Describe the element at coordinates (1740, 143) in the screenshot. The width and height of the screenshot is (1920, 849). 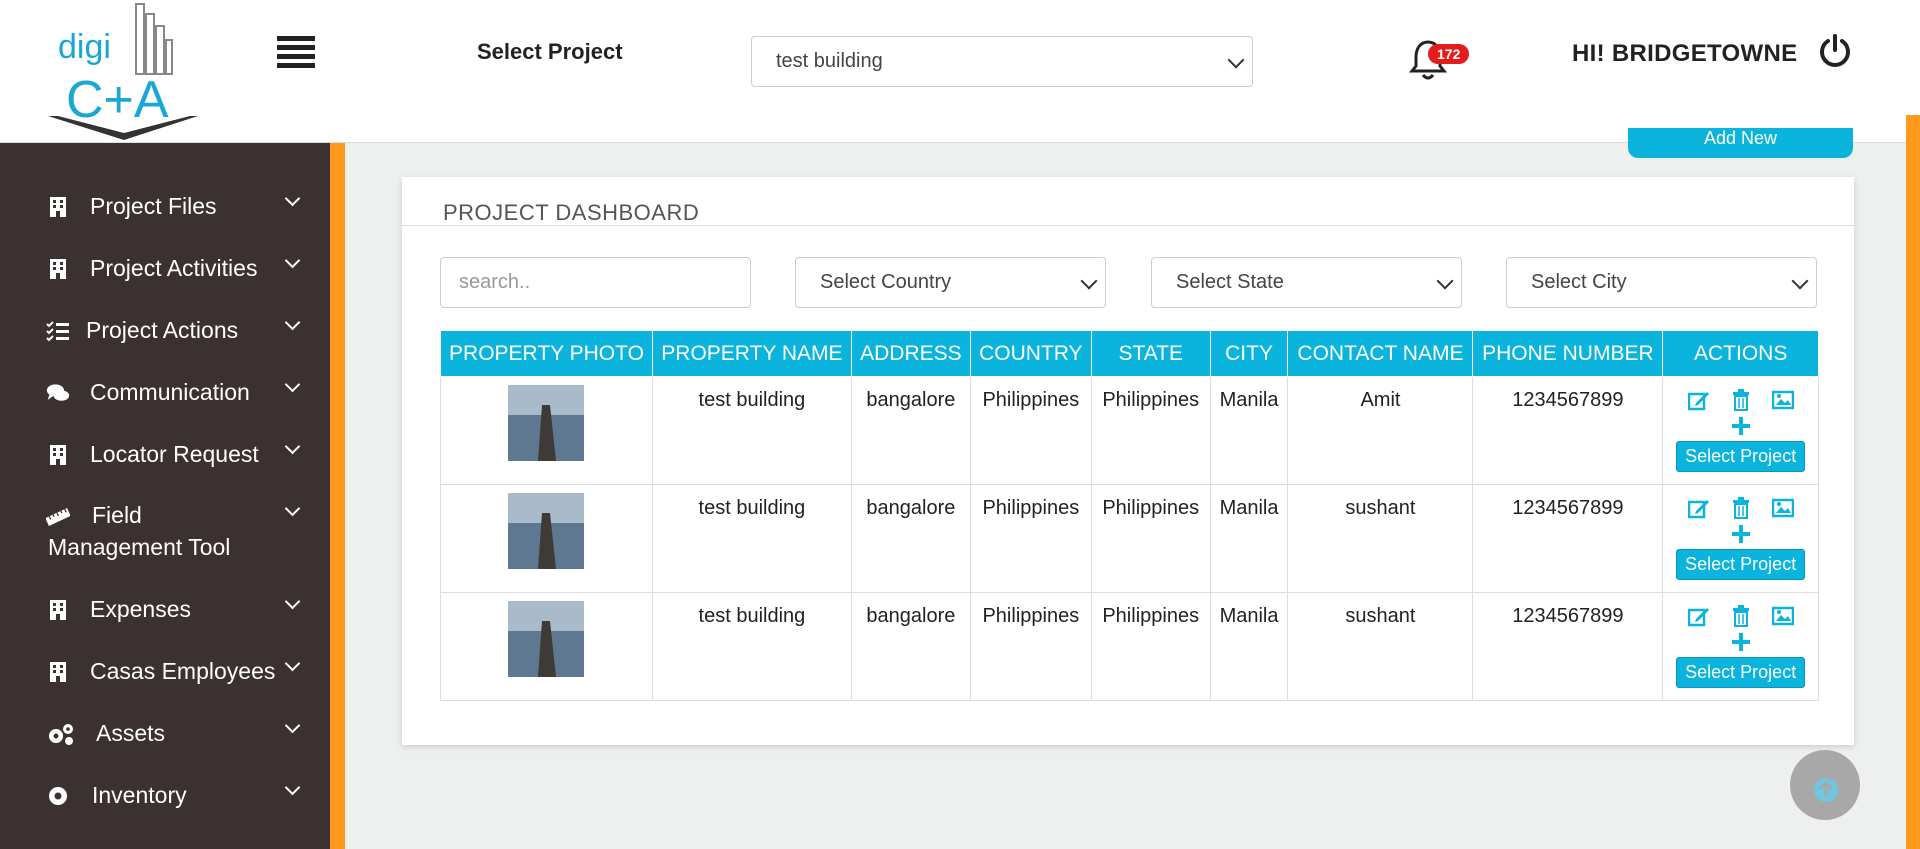
I see `add-new-button: Add New` at that location.